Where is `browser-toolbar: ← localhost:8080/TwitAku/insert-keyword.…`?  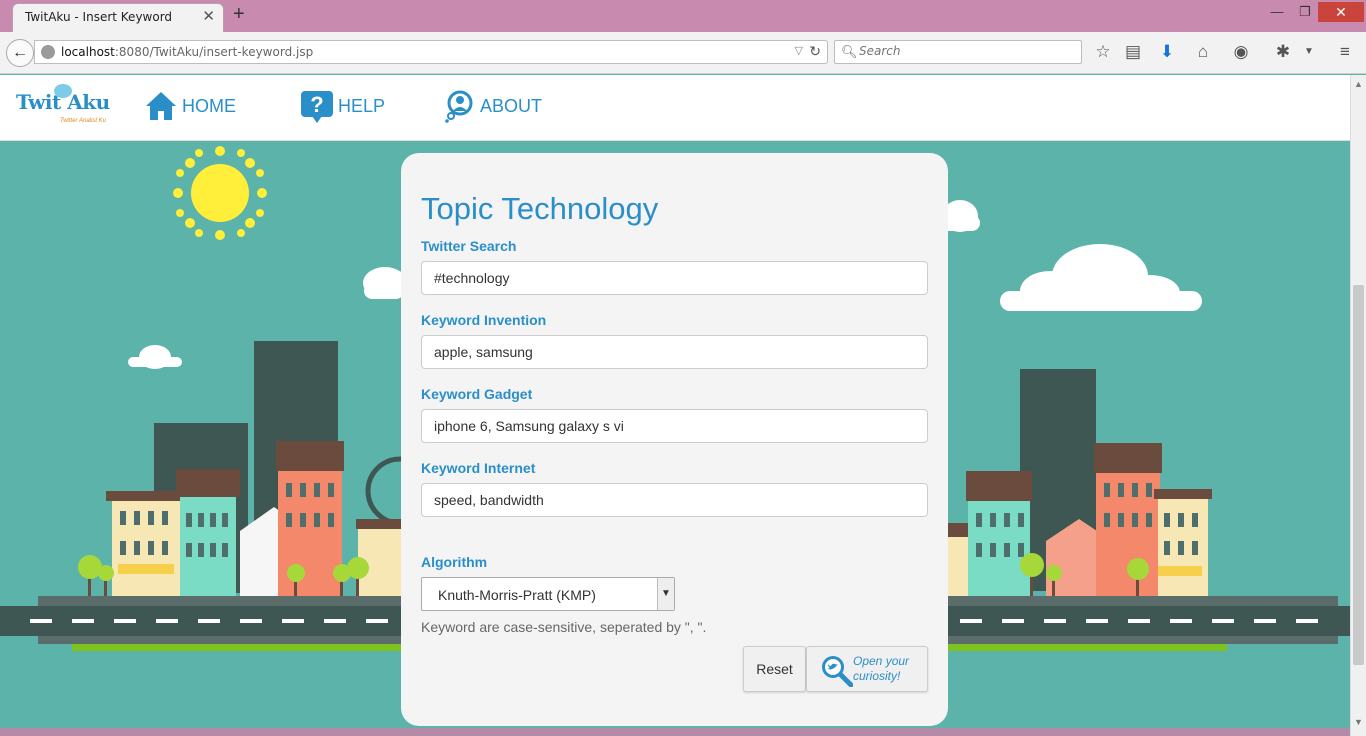 browser-toolbar: ← localhost:8080/TwitAku/insert-keyword.… is located at coordinates (683, 53).